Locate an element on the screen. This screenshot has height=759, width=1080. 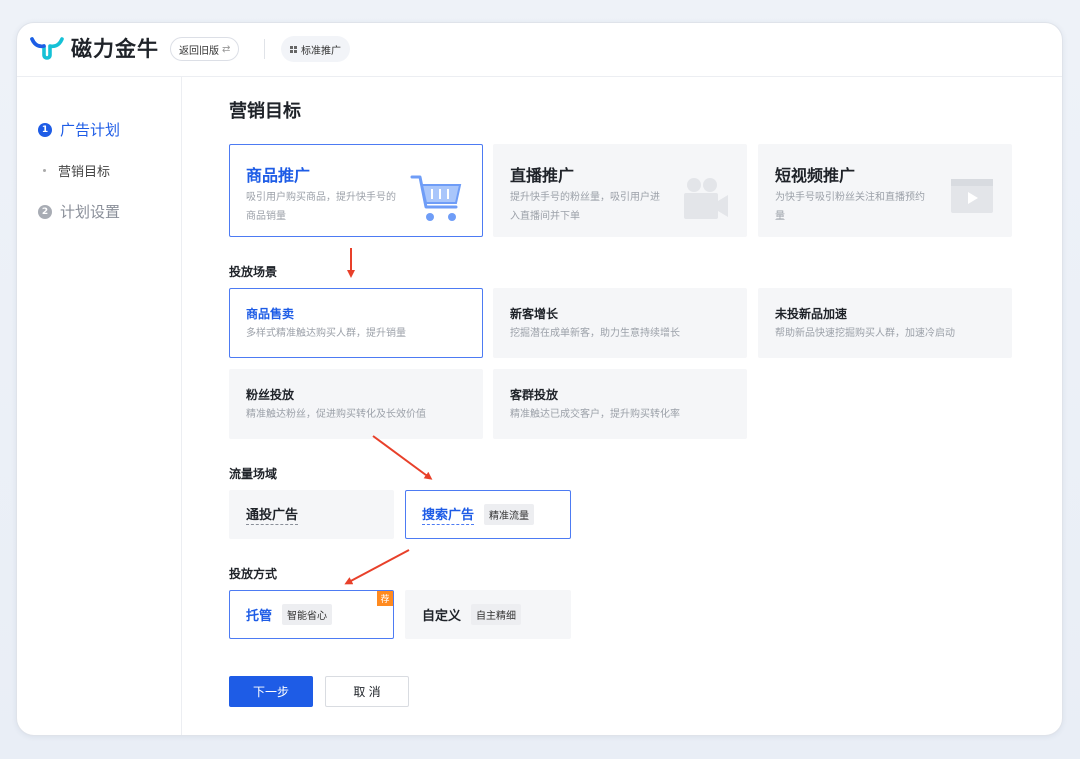
step-number-badge: 2 is located at coordinates (45, 211).